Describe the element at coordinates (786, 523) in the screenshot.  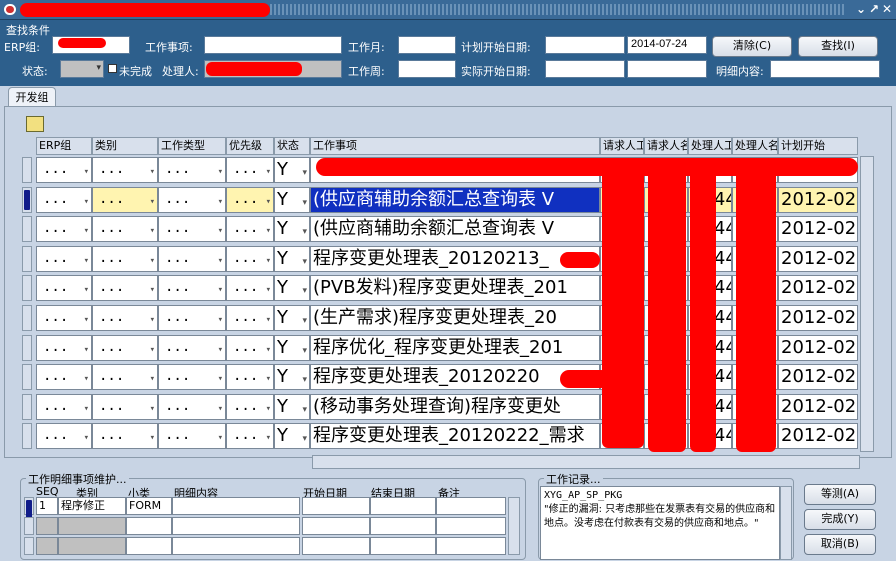
I see `log-scrollbar` at that location.